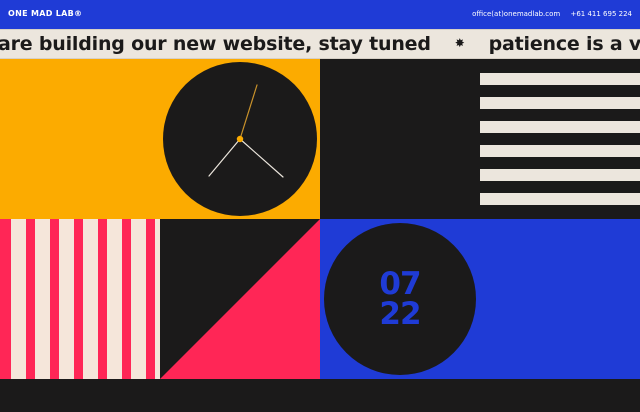  I want to click on clock-icon, so click(240, 139).